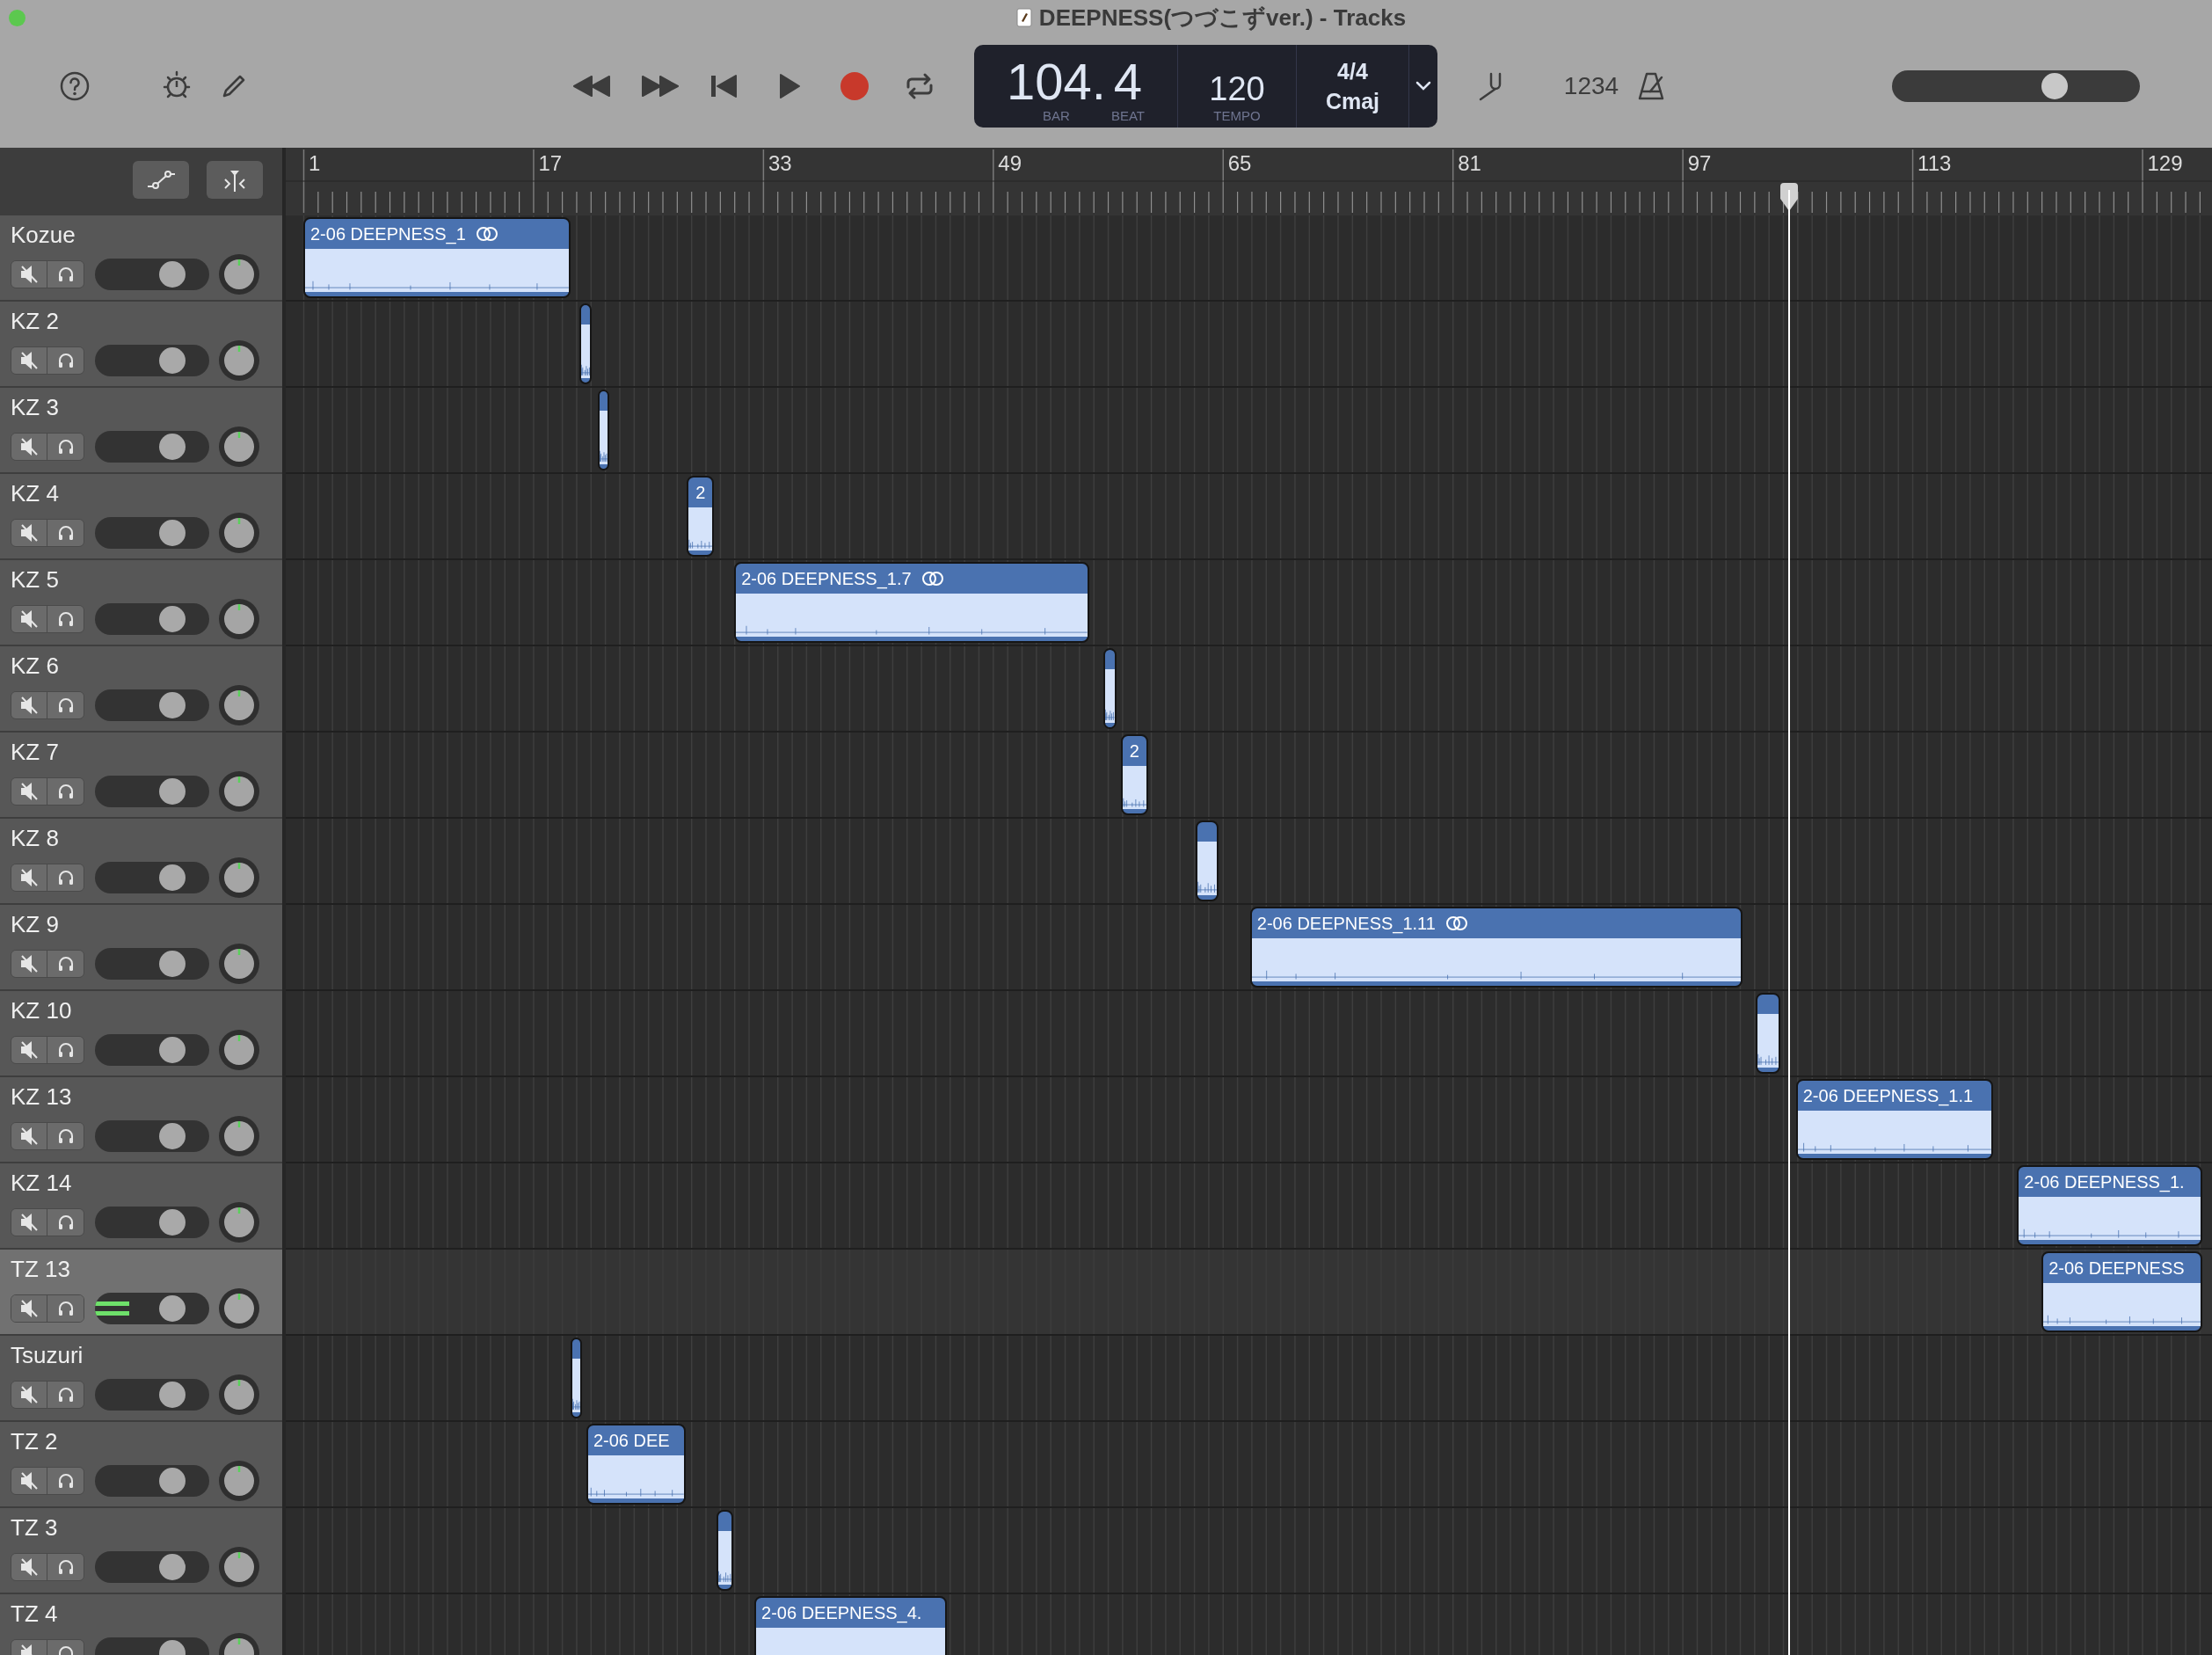 The height and width of the screenshot is (1655, 2212). I want to click on audio-region: 2-06 DEE, so click(636, 1464).